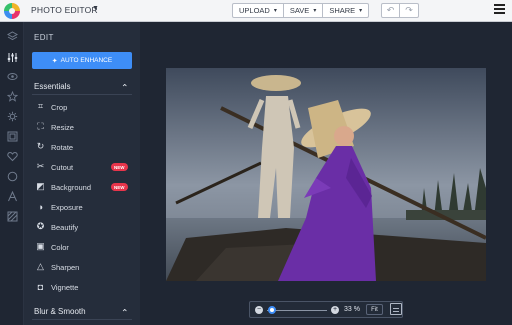 This screenshot has width=512, height=325. I want to click on circle-icon, so click(12, 176).